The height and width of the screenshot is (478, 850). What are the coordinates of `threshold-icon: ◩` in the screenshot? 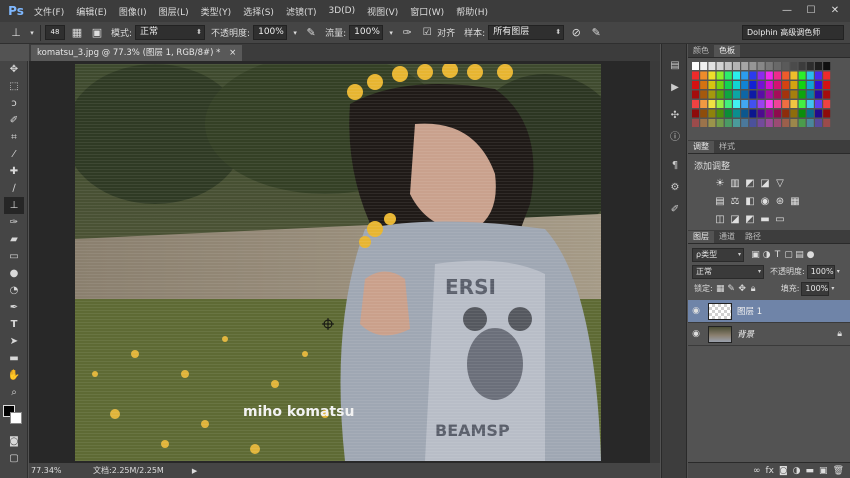 It's located at (750, 220).